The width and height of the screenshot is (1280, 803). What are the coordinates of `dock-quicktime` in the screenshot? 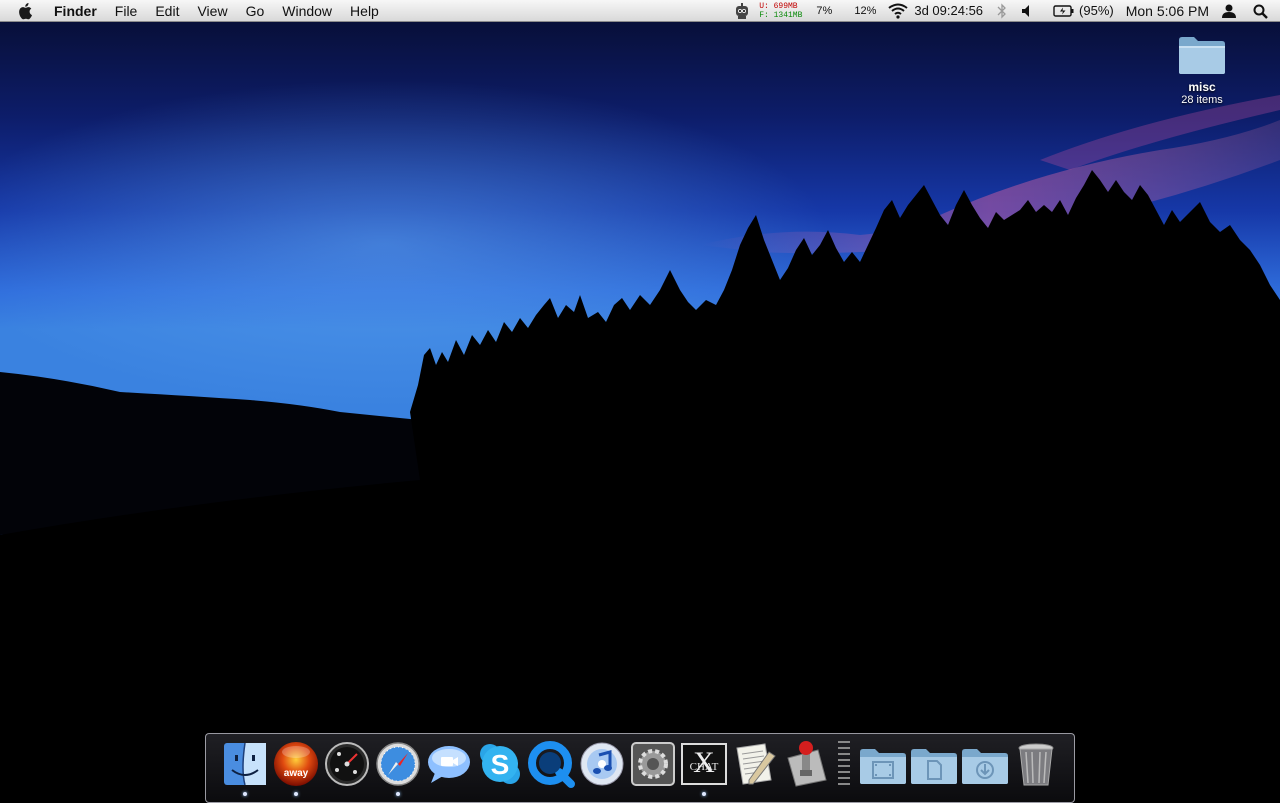 It's located at (551, 765).